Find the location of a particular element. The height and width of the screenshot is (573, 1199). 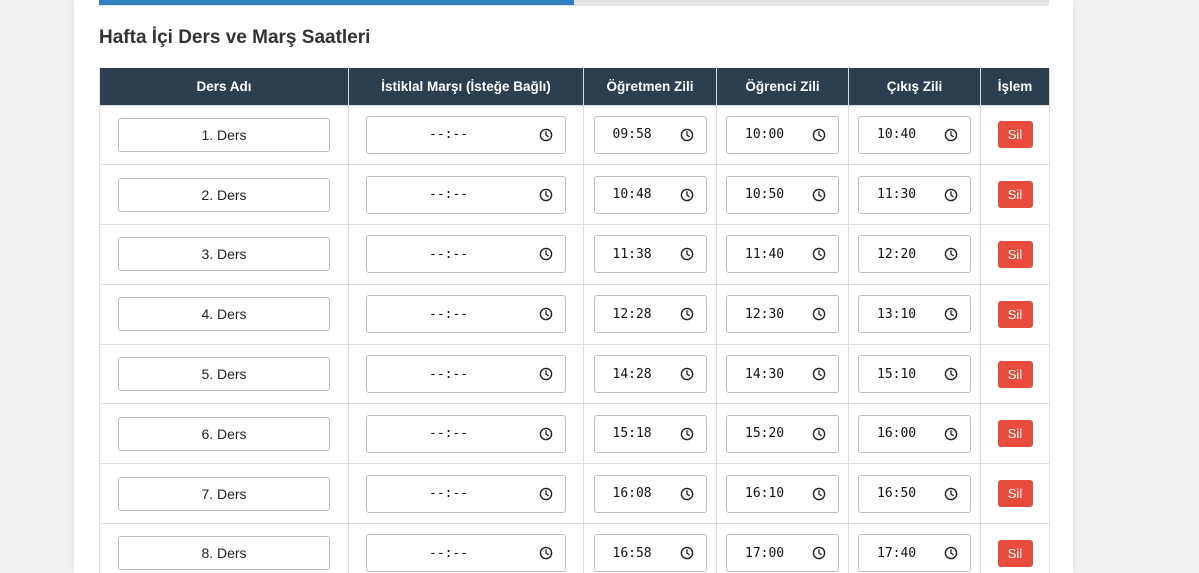

student-bell-cell: 14:30 is located at coordinates (782, 374).